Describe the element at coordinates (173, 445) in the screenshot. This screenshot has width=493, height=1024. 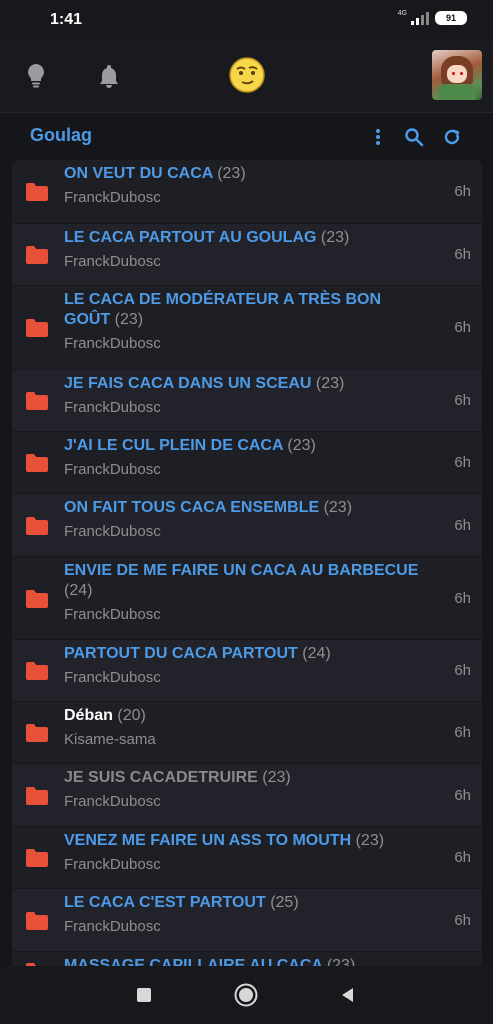
I see `topic-title-text: J'AI LE CUL PLEIN DE CACA` at that location.